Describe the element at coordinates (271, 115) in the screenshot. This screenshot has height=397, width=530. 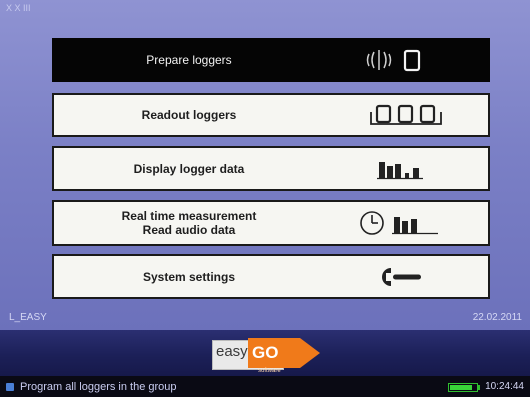
I see `readout-loggers-button: Readout loggers` at that location.